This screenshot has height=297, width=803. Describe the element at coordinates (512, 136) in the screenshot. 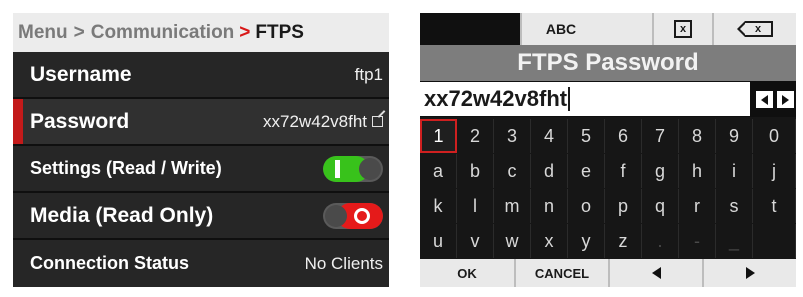

I see `key: 3` at that location.